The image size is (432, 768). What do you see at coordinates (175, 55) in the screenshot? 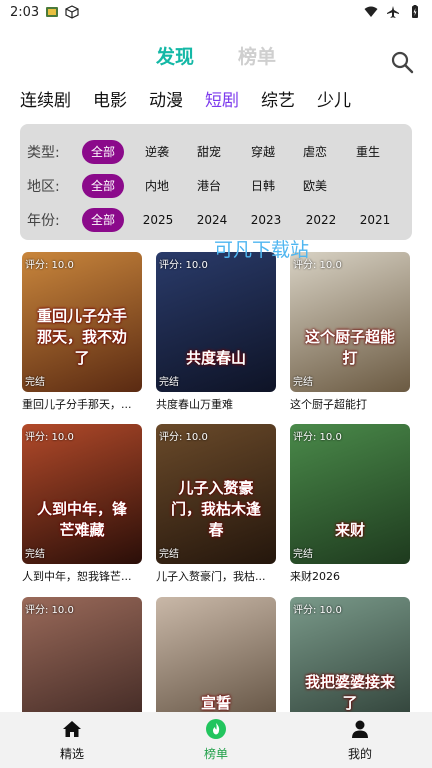
I see `tab-discover: 发现` at bounding box center [175, 55].